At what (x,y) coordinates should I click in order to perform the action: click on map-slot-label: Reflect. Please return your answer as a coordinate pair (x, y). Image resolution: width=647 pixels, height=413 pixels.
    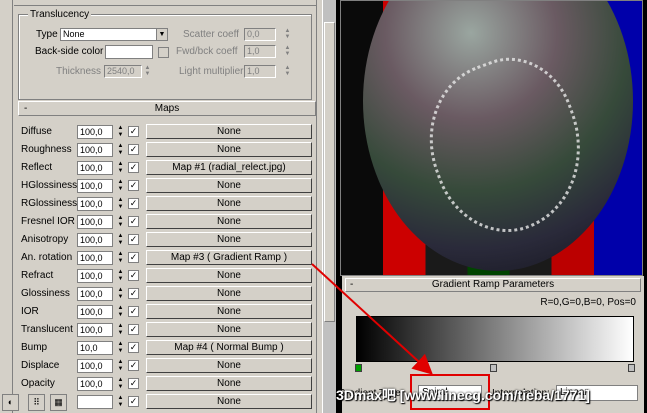
    Looking at the image, I should click on (37, 167).